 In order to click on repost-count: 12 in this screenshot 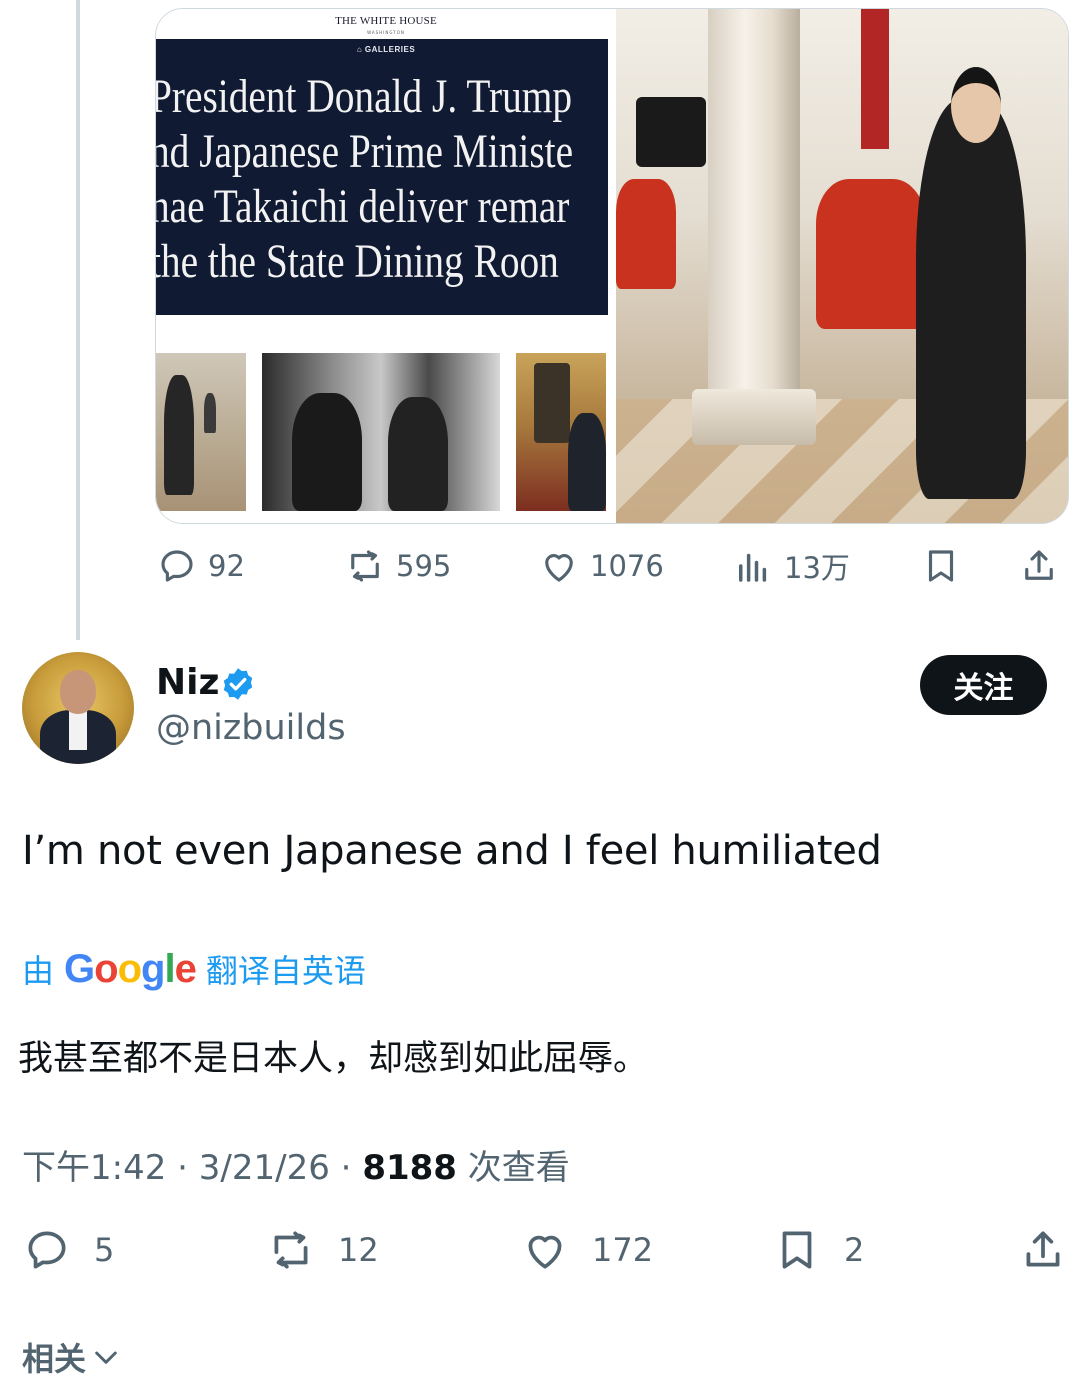, I will do `click(358, 1250)`.